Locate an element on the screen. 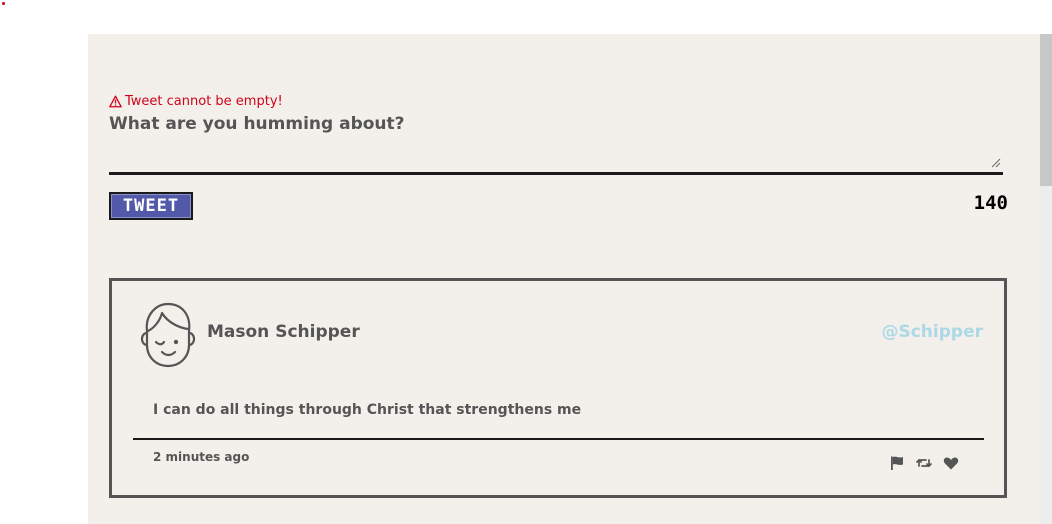  warning-icon is located at coordinates (115, 101).